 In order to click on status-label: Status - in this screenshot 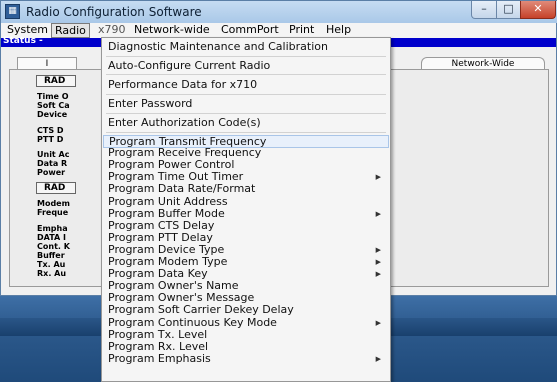, I will do `click(23, 41)`.